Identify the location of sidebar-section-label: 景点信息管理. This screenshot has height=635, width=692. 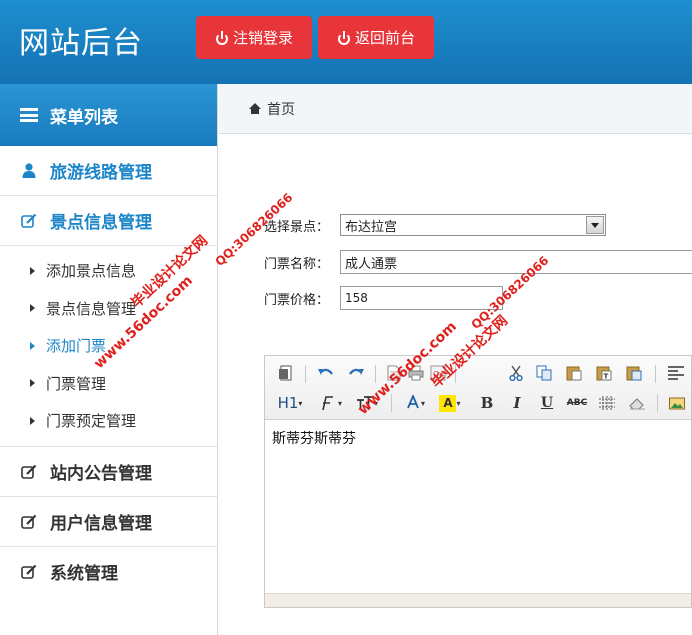
(101, 223).